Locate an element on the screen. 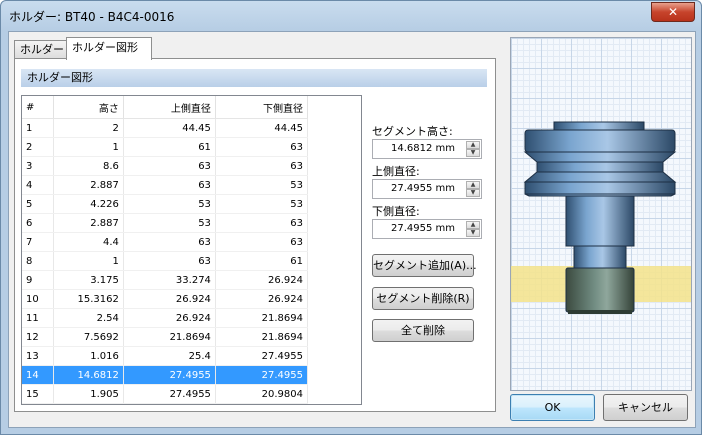 The height and width of the screenshot is (435, 702). table-cell: 33.274 is located at coordinates (169, 280).